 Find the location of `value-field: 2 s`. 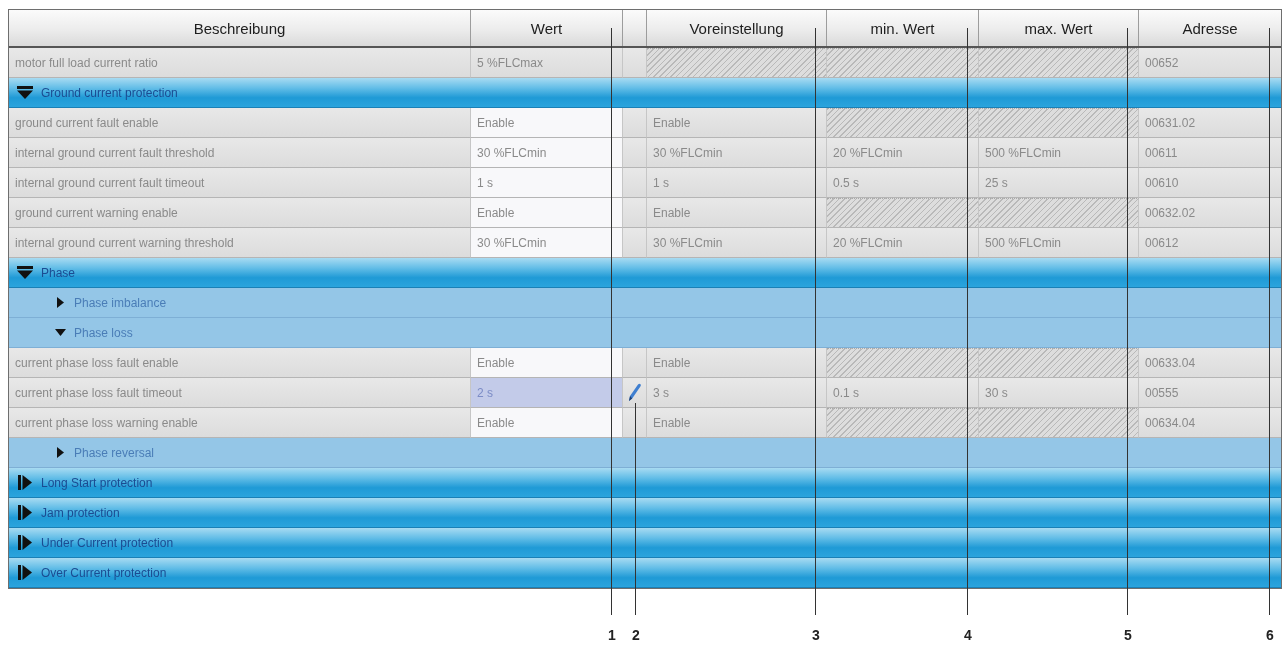

value-field: 2 s is located at coordinates (547, 393).